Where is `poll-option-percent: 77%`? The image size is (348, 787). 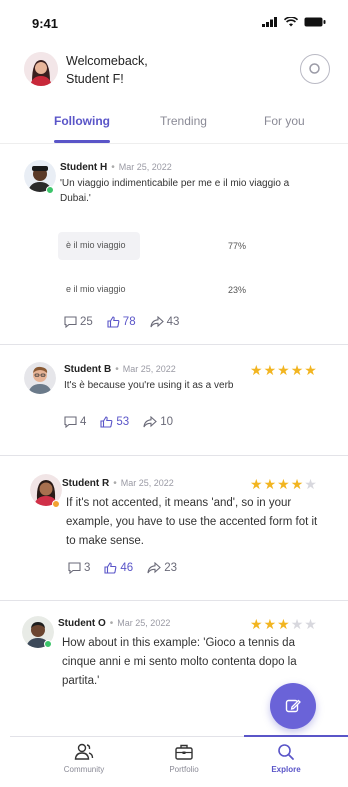 poll-option-percent: 77% is located at coordinates (237, 246).